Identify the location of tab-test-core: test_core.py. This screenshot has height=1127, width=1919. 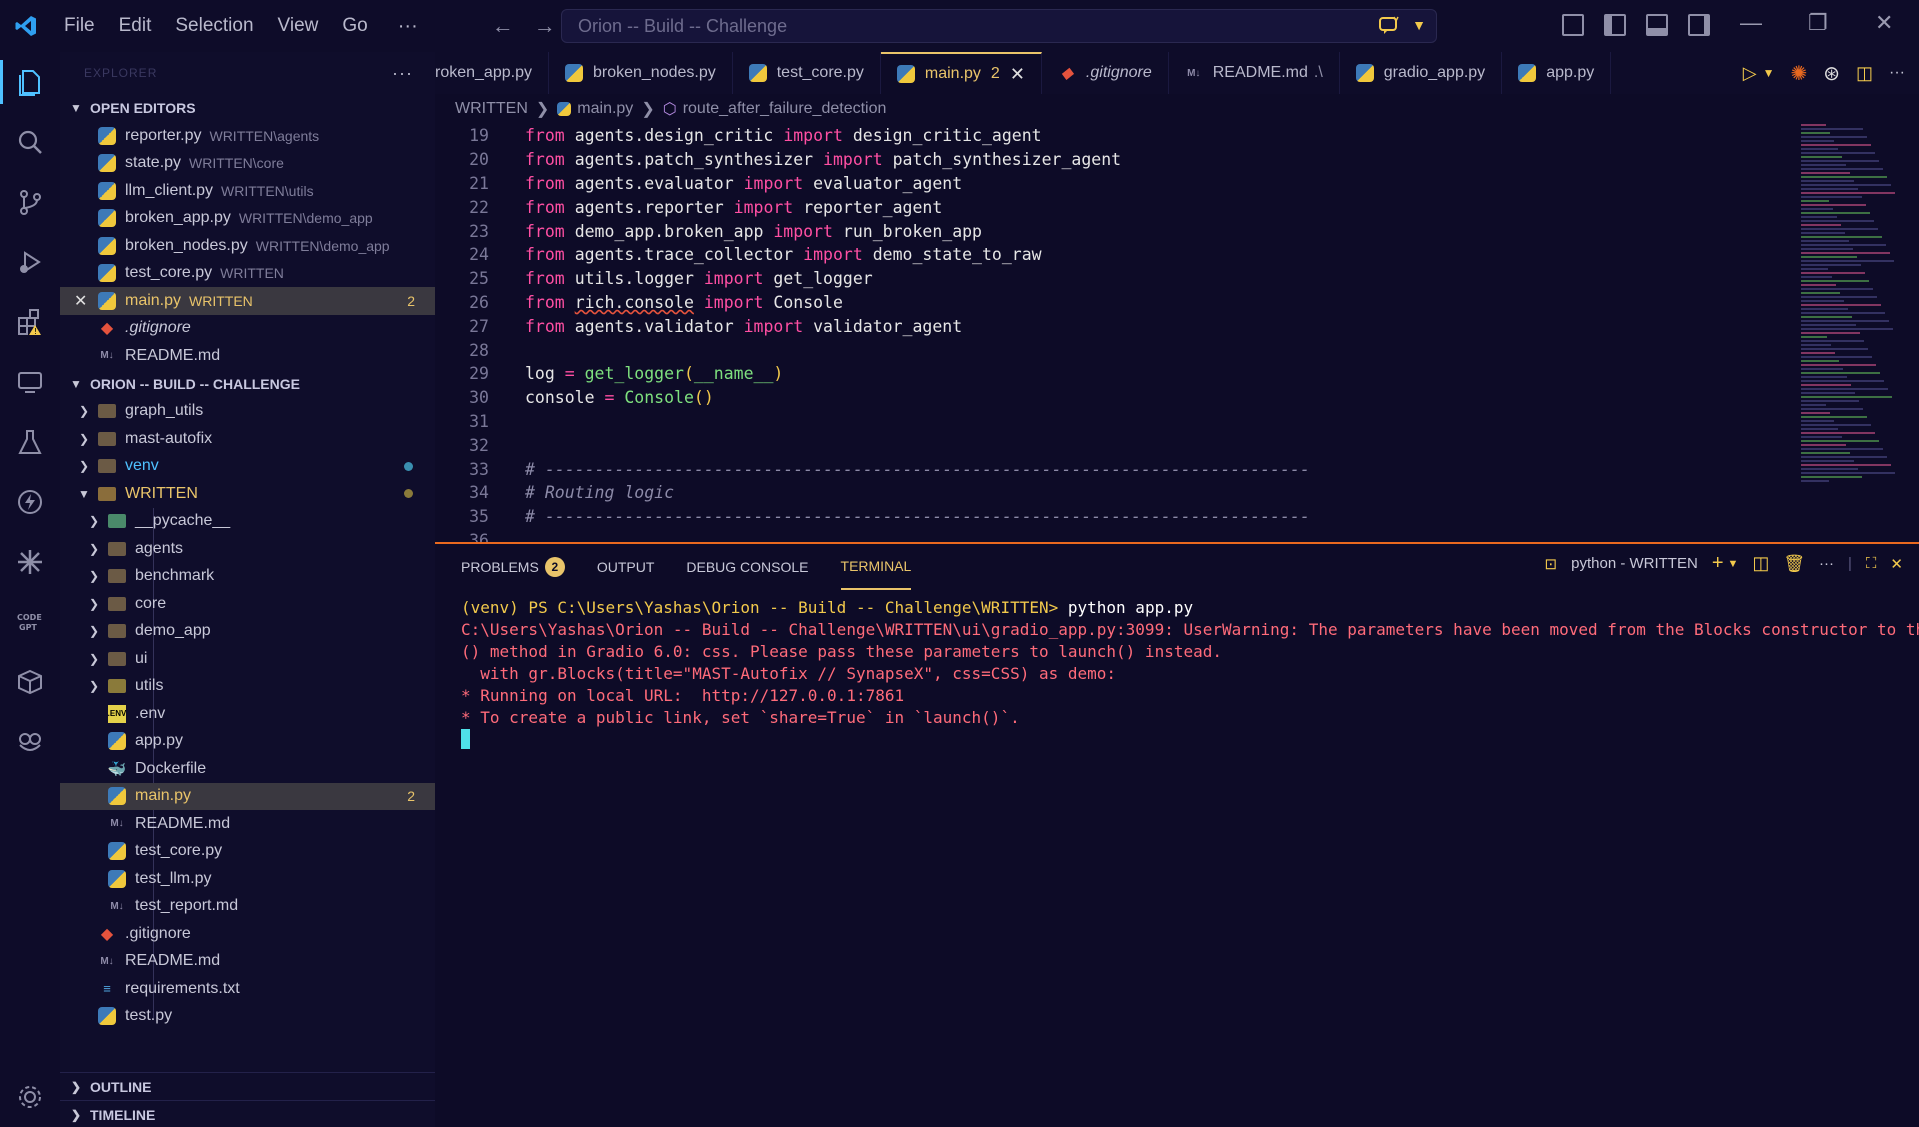
(807, 73).